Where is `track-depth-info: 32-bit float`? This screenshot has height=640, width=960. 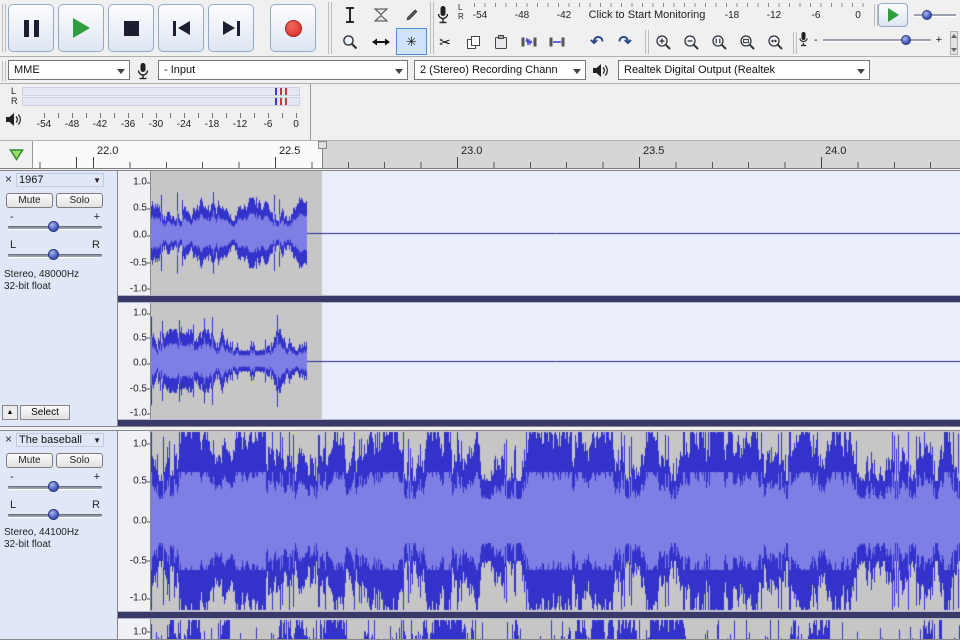
track-depth-info: 32-bit float is located at coordinates (27, 544).